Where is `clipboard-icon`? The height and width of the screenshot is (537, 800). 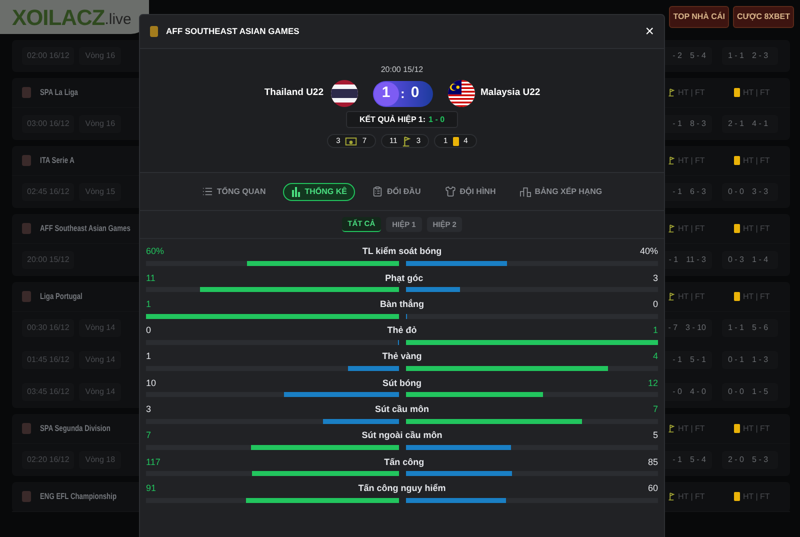
clipboard-icon is located at coordinates (377, 191).